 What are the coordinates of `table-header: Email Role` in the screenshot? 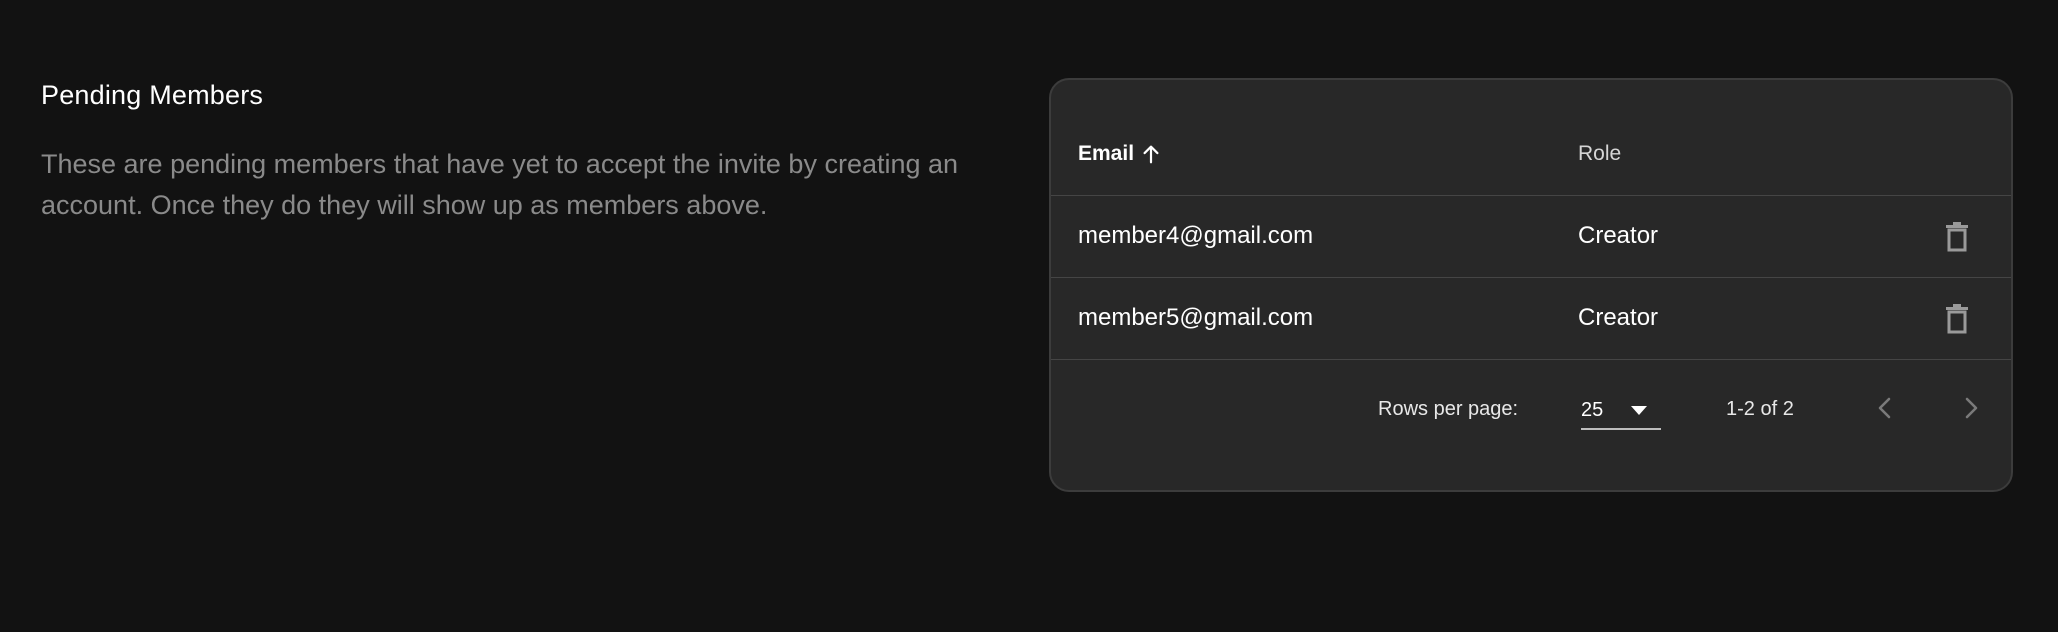 It's located at (1531, 138).